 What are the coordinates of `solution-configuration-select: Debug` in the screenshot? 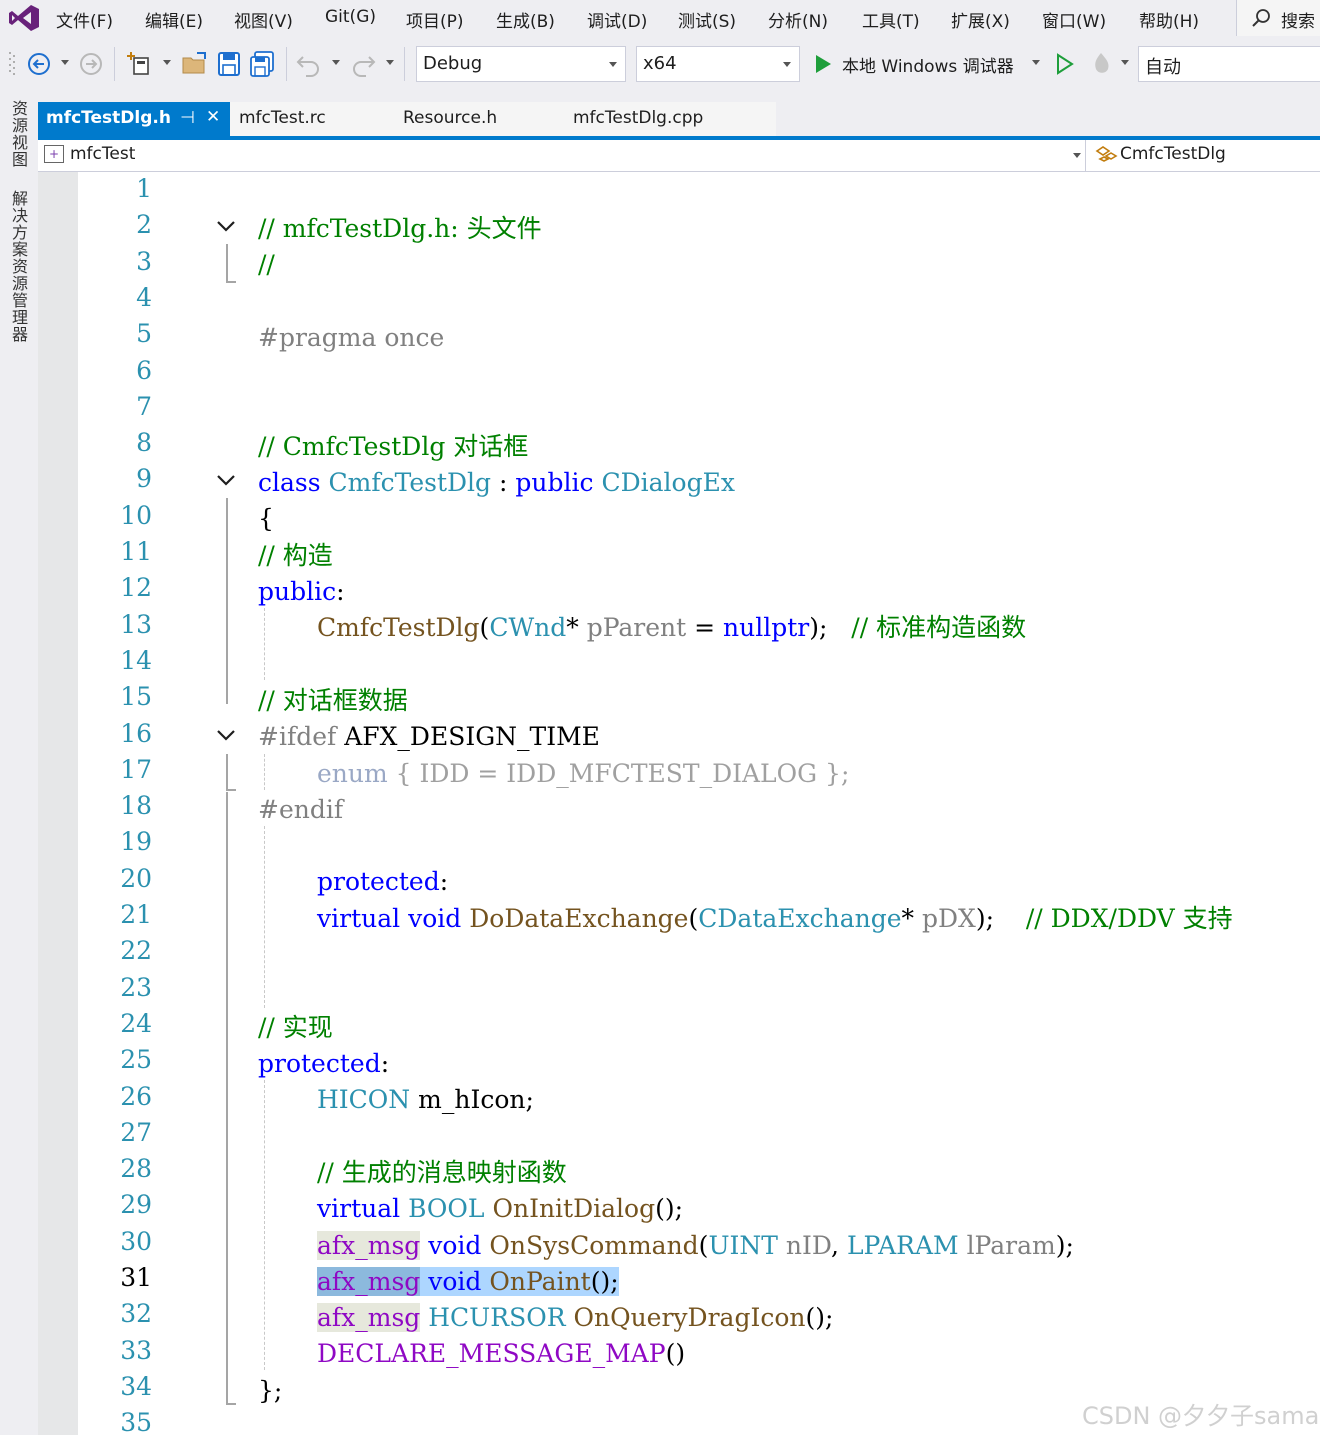 It's located at (521, 64).